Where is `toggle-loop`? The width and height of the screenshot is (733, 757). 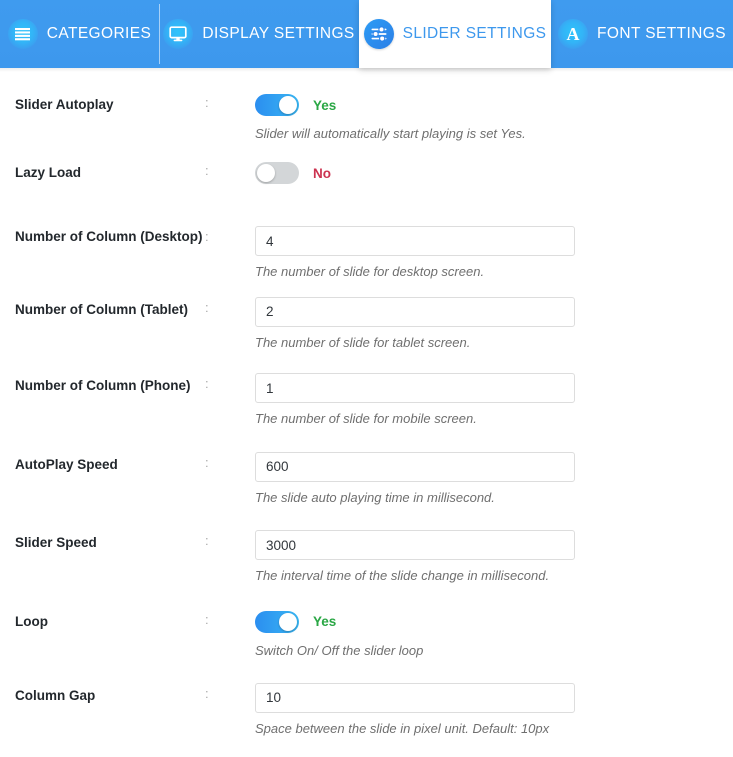
toggle-loop is located at coordinates (277, 621).